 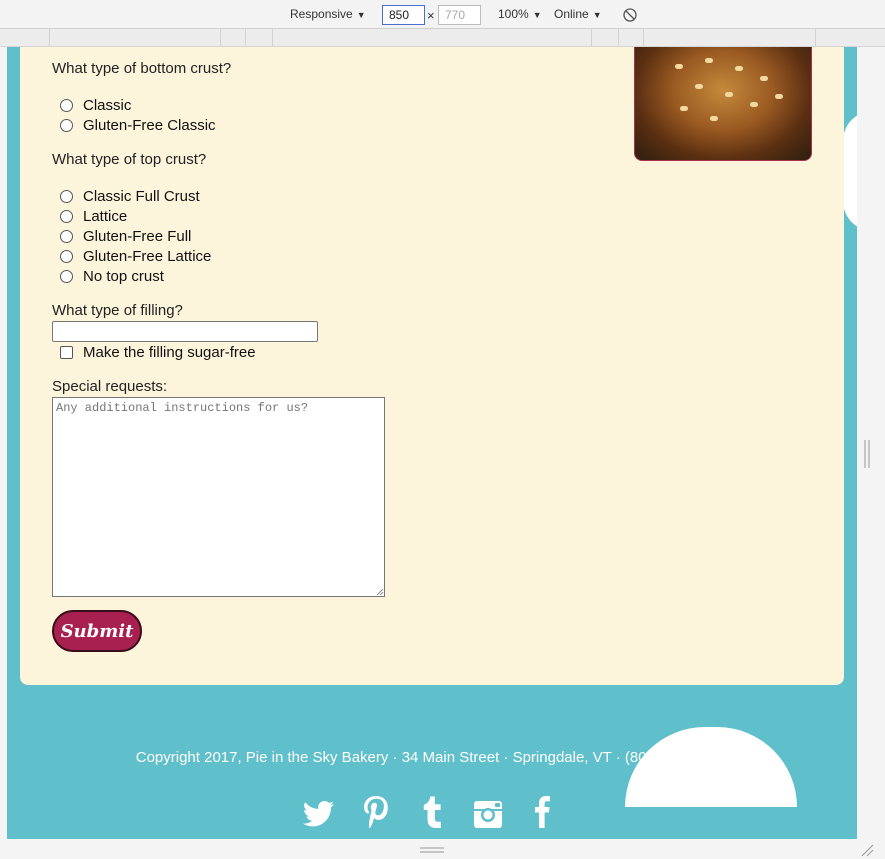 I want to click on sugar-free-option: Make the filling sugar-free, so click(x=158, y=352).